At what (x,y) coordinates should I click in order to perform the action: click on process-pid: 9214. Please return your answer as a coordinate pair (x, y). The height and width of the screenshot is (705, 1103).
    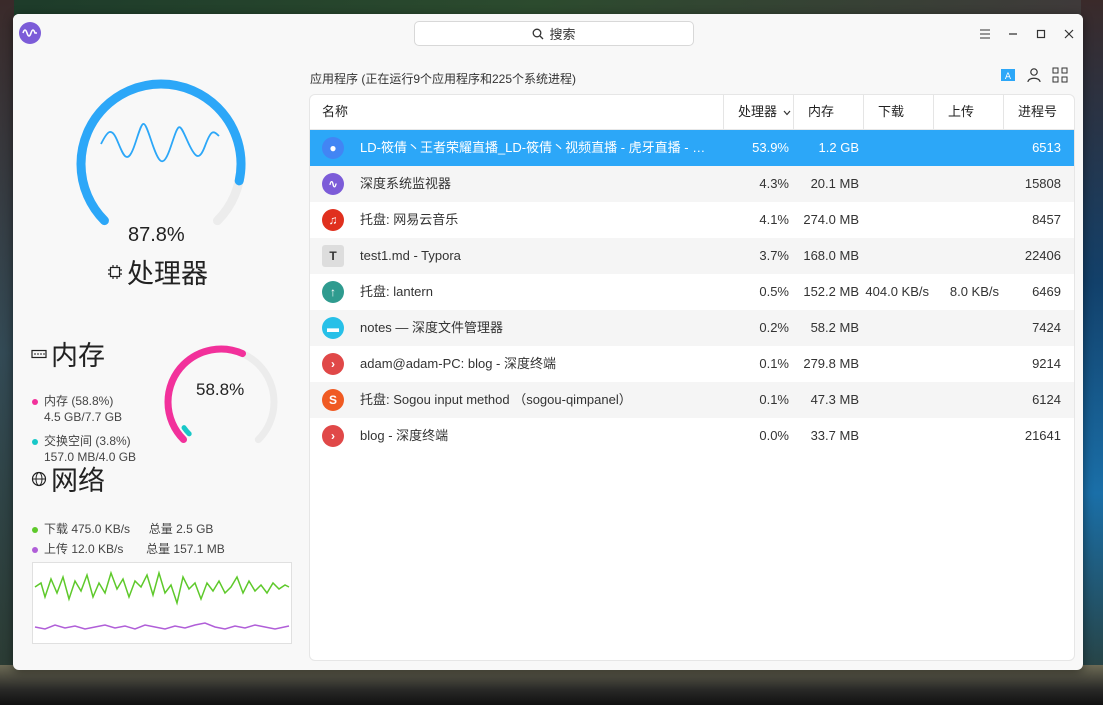
    Looking at the image, I should click on (1046, 363).